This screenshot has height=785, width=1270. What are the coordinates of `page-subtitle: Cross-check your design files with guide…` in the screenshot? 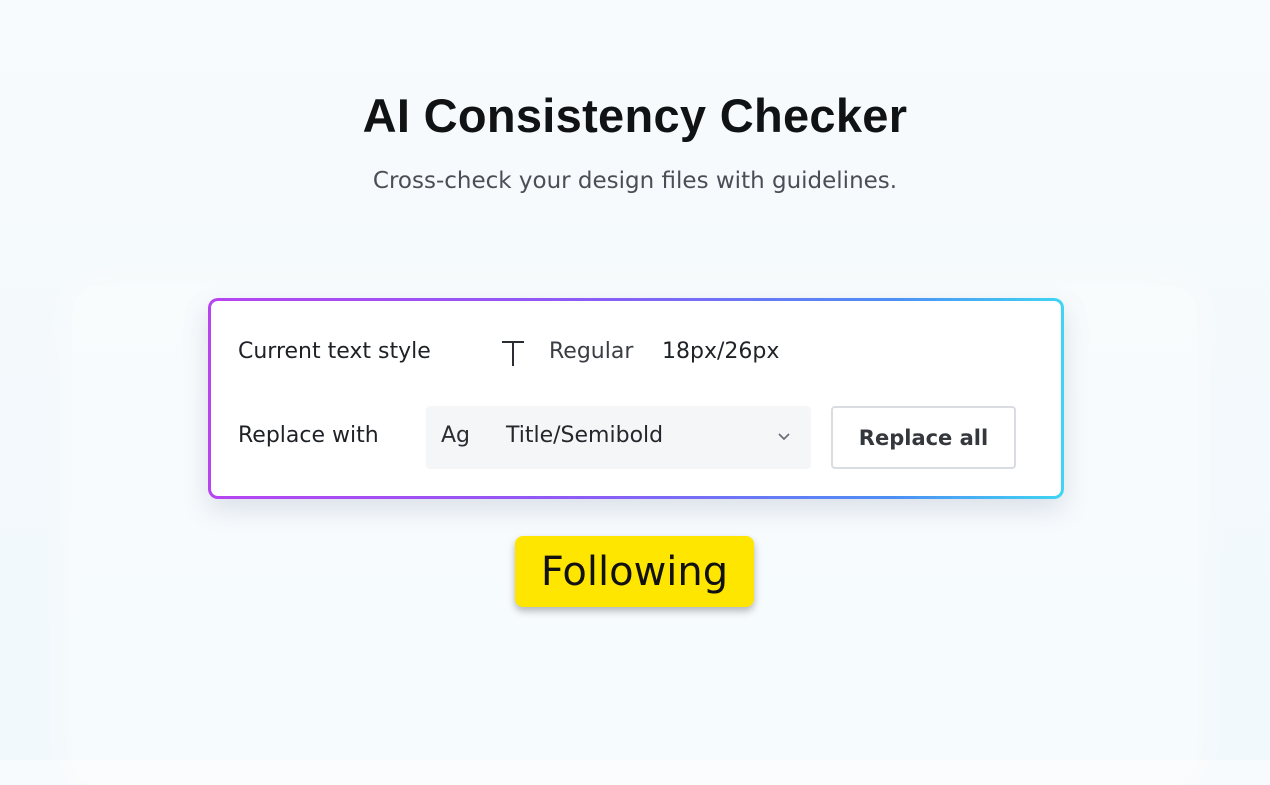 It's located at (635, 181).